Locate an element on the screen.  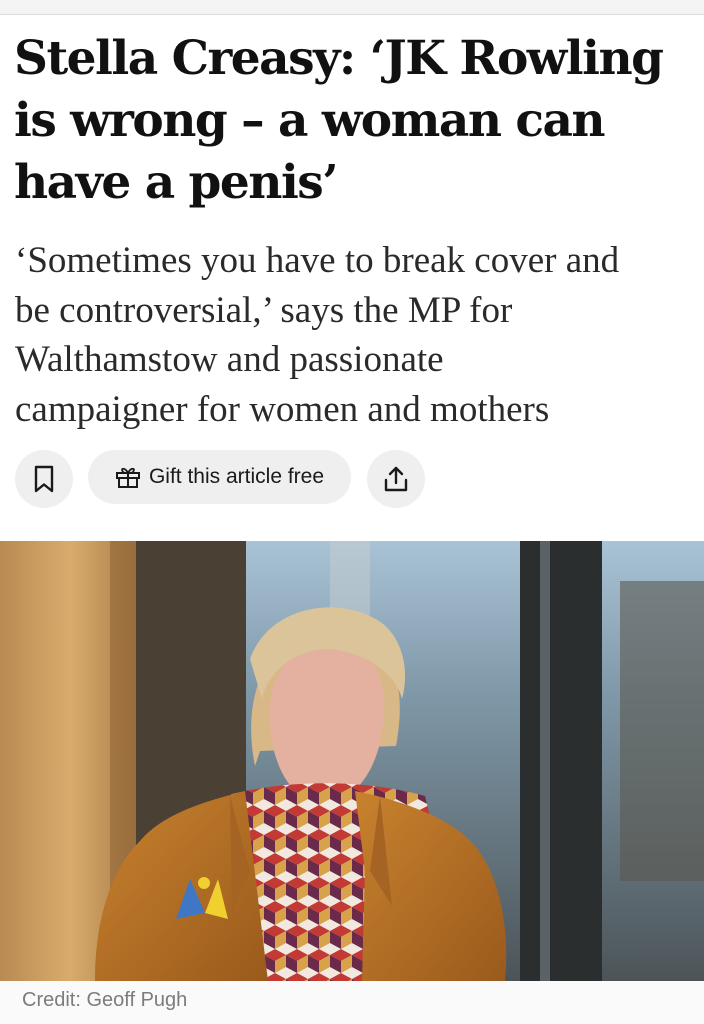
gift-article-label: Gift this article free is located at coordinates (236, 476).